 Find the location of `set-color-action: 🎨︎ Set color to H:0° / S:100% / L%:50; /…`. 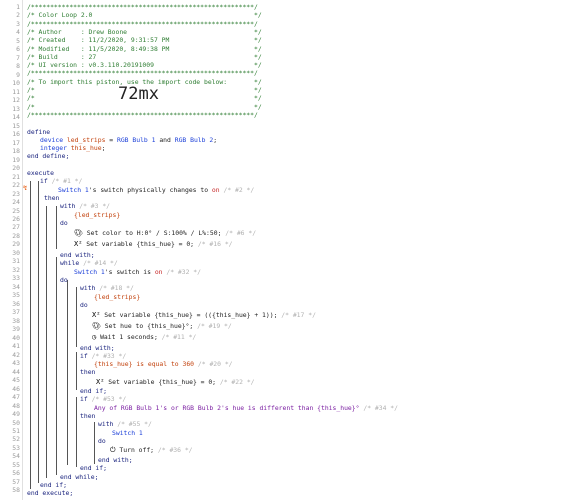

set-color-action: 🎨︎ Set color to H:0° / S:100% / L%:50; /… is located at coordinates (165, 233).